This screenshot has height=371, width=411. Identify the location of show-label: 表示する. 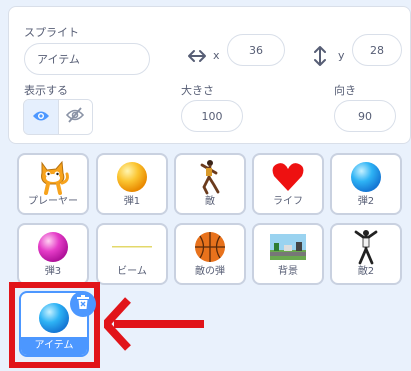
(46, 90).